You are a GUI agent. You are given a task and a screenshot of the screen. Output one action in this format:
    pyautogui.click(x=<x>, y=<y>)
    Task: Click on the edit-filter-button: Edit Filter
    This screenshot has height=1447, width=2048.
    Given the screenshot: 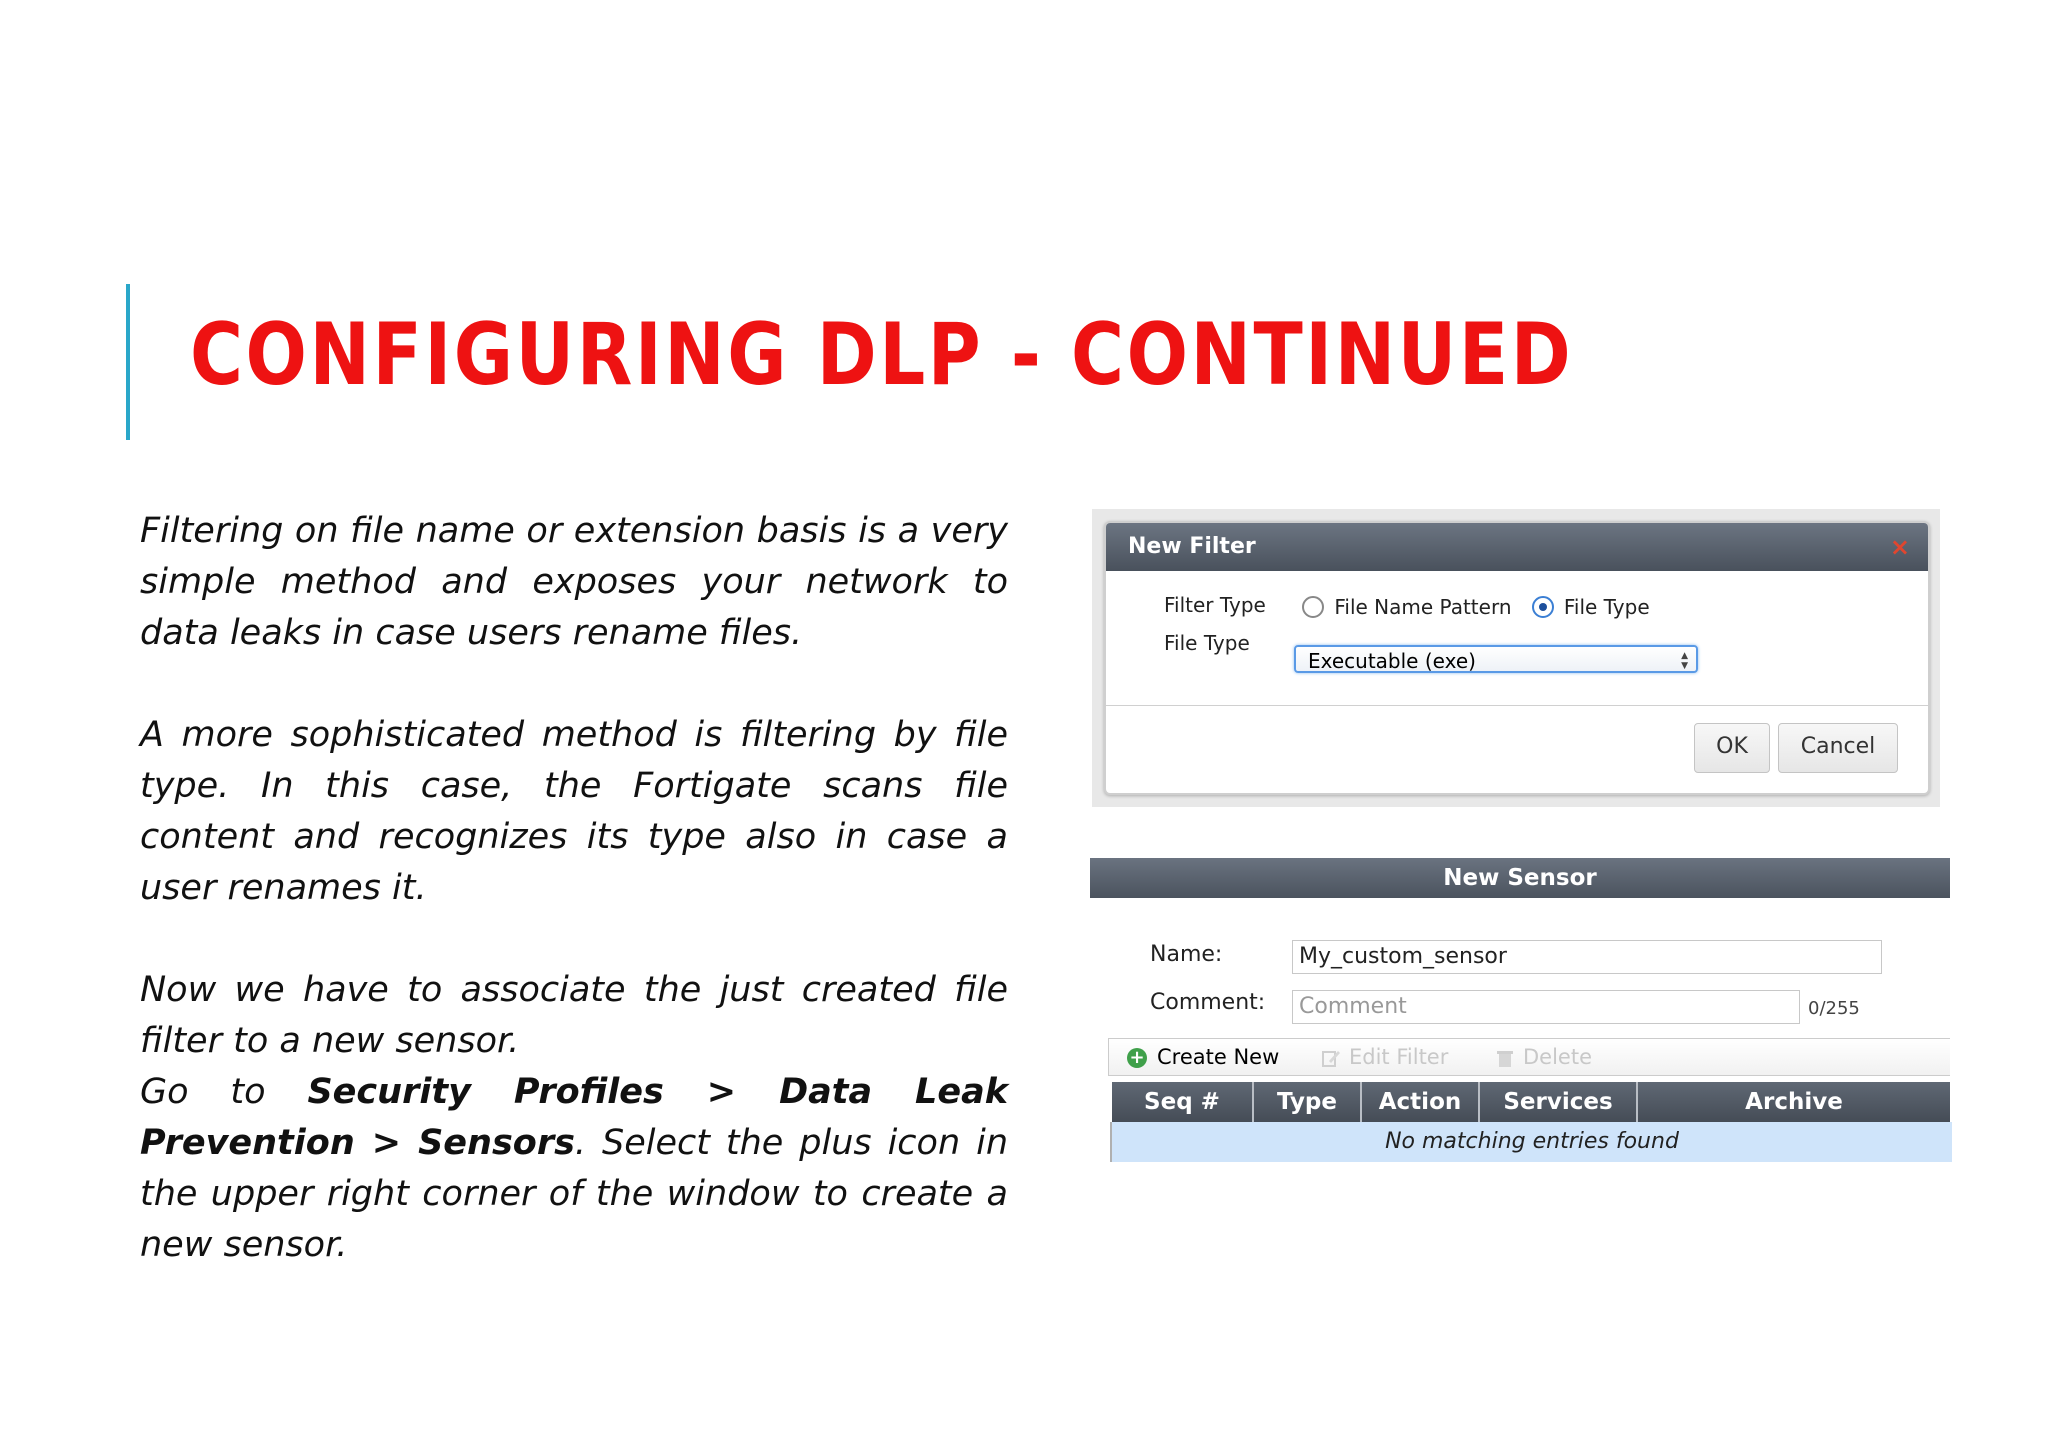 What is the action you would take?
    pyautogui.click(x=1384, y=1057)
    